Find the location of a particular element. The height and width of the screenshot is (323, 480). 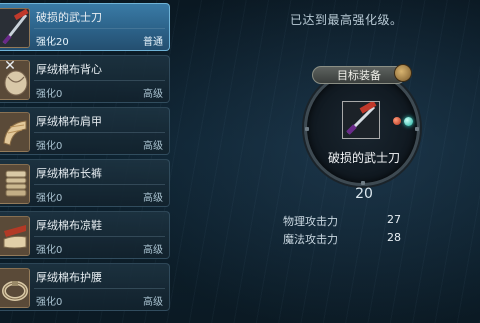

equipment-item-name: 厚绒棉布长裤 is located at coordinates (69, 173).